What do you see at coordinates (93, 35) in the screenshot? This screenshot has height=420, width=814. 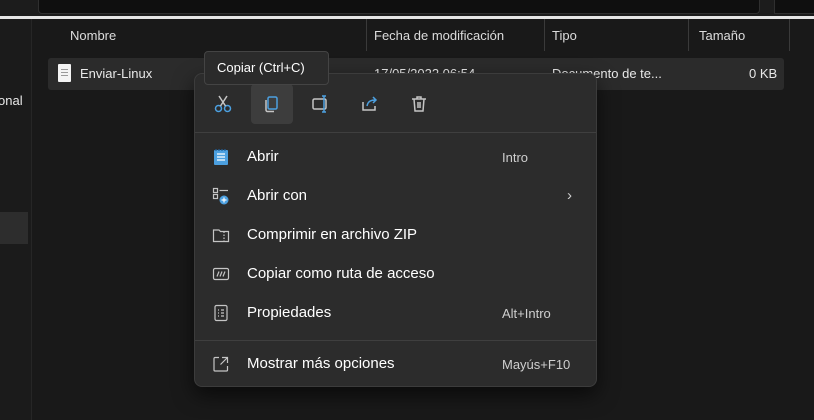 I see `column-header-name: Nombre` at bounding box center [93, 35].